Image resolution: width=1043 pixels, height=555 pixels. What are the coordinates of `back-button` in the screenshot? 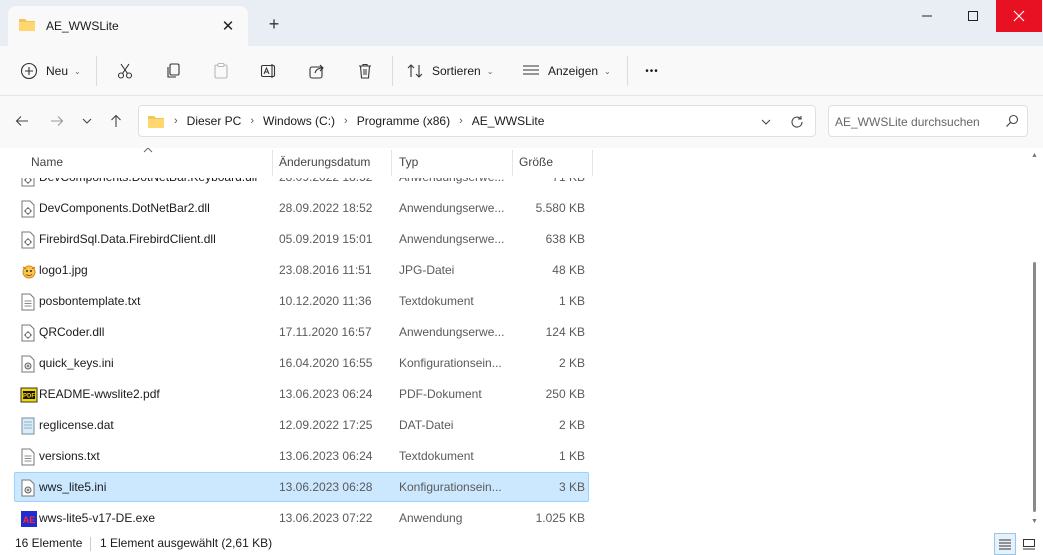 It's located at (22, 121).